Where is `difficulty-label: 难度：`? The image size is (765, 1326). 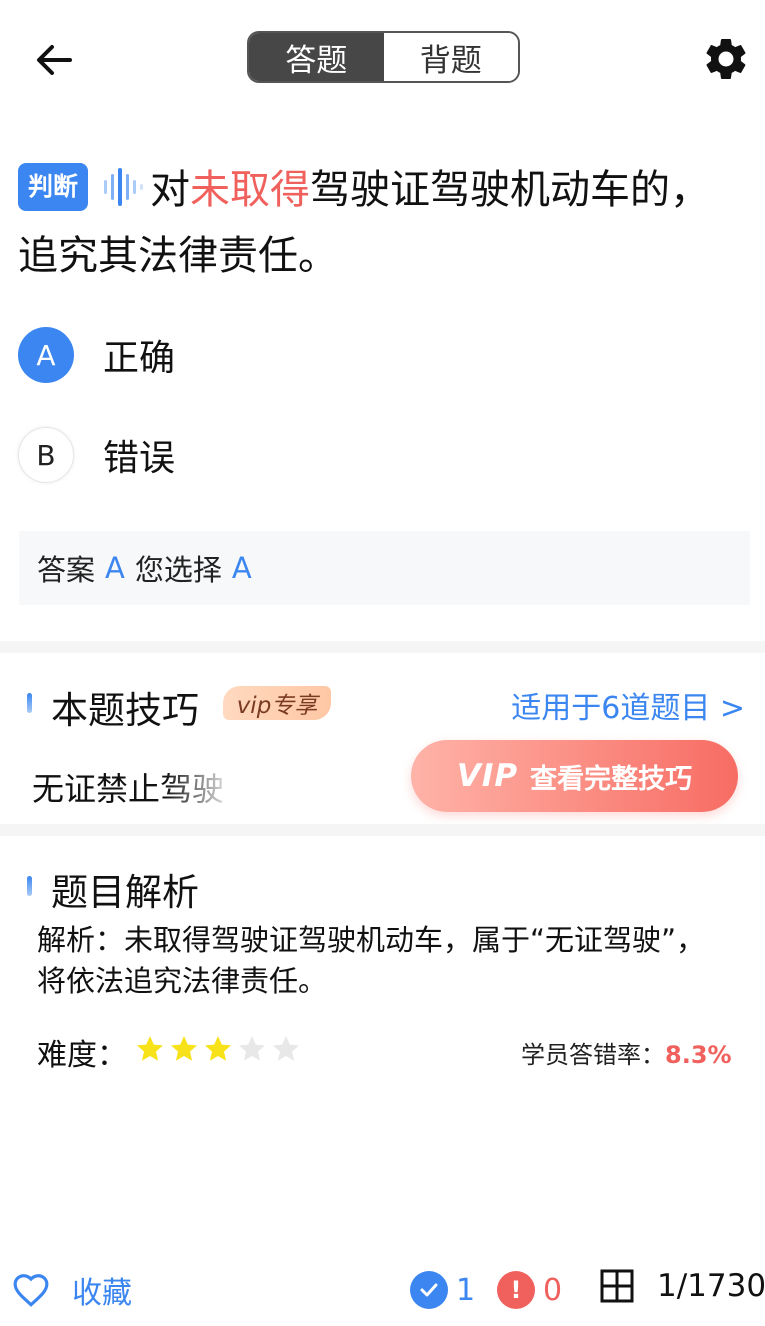 difficulty-label: 难度： is located at coordinates (82, 1055).